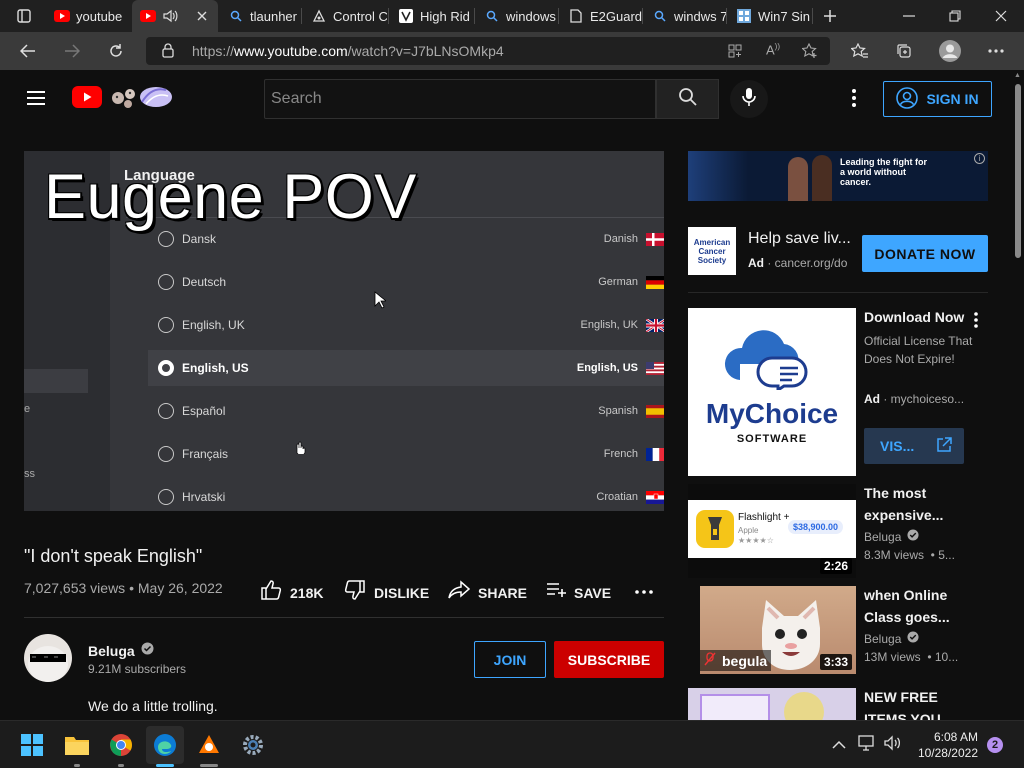  Describe the element at coordinates (165, 745) in the screenshot. I see `edge-icon` at that location.